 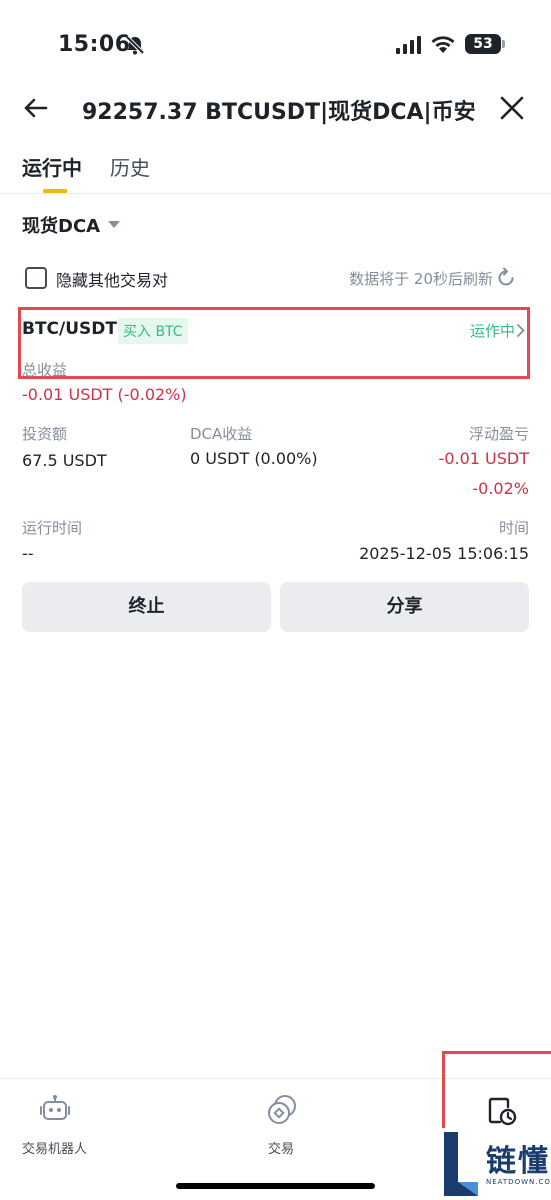 I want to click on tab-history: 历史, so click(x=130, y=166).